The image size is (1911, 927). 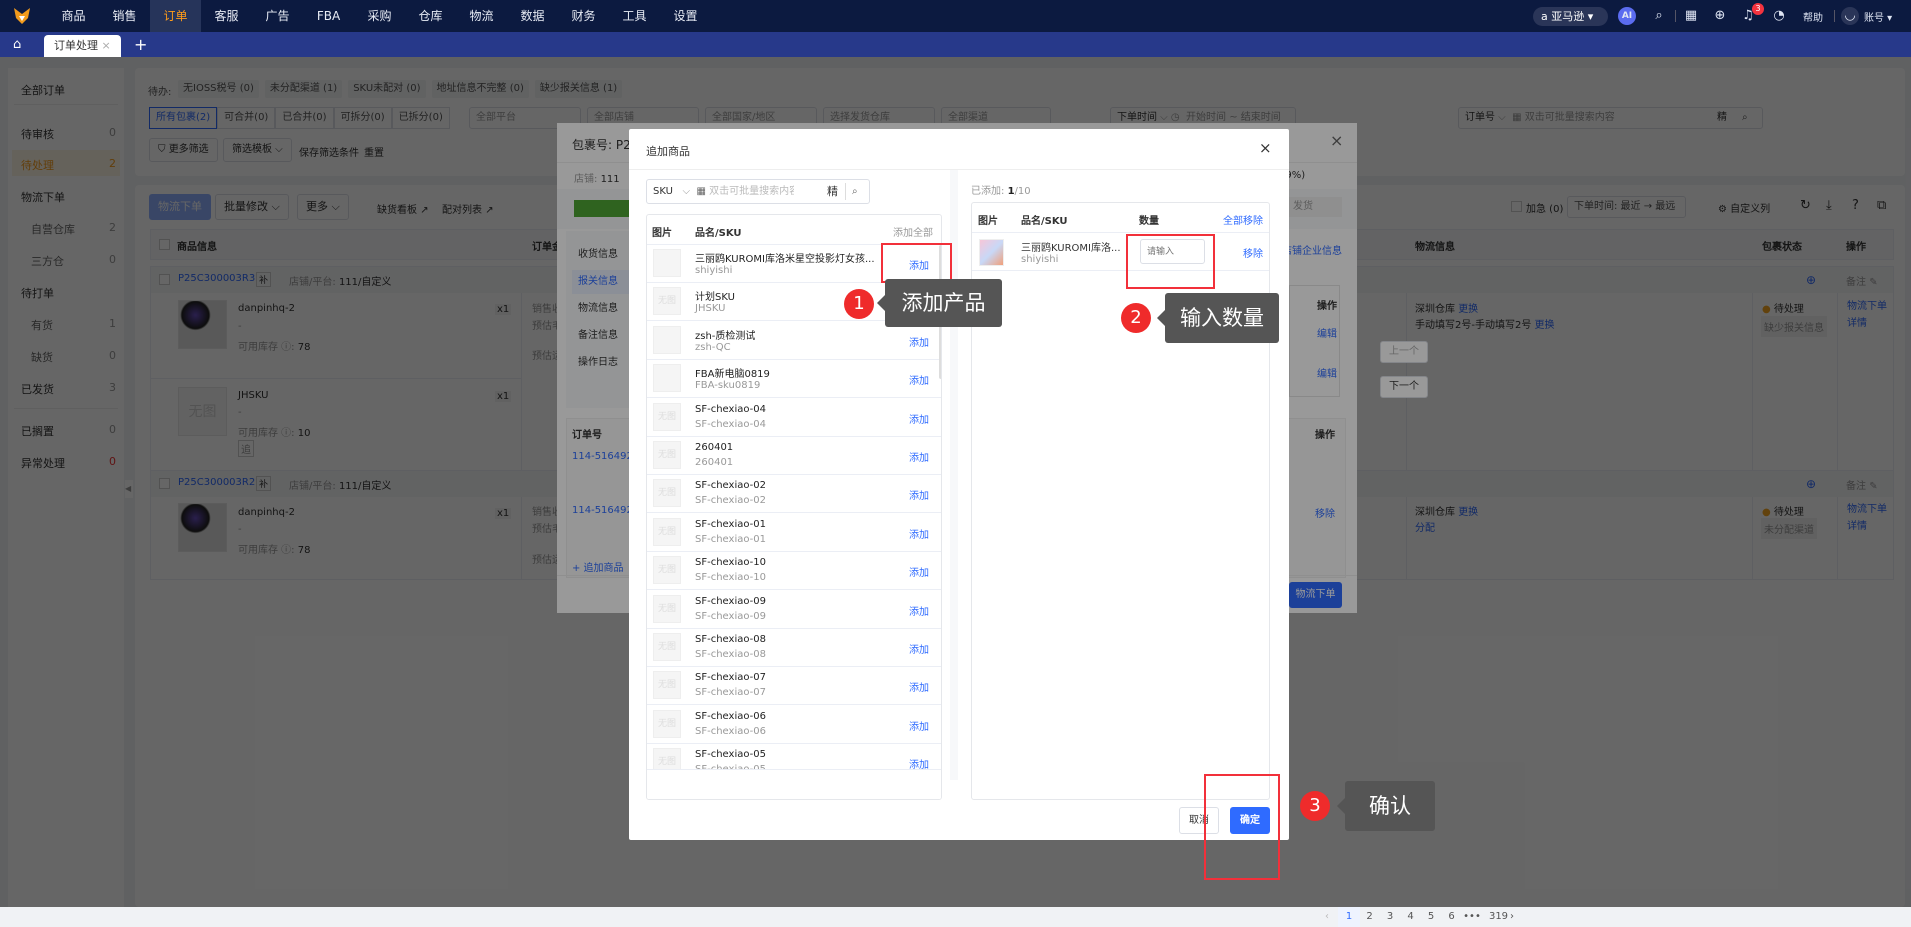 What do you see at coordinates (1218, 318) in the screenshot?
I see `step-tooltip: 输入数量` at bounding box center [1218, 318].